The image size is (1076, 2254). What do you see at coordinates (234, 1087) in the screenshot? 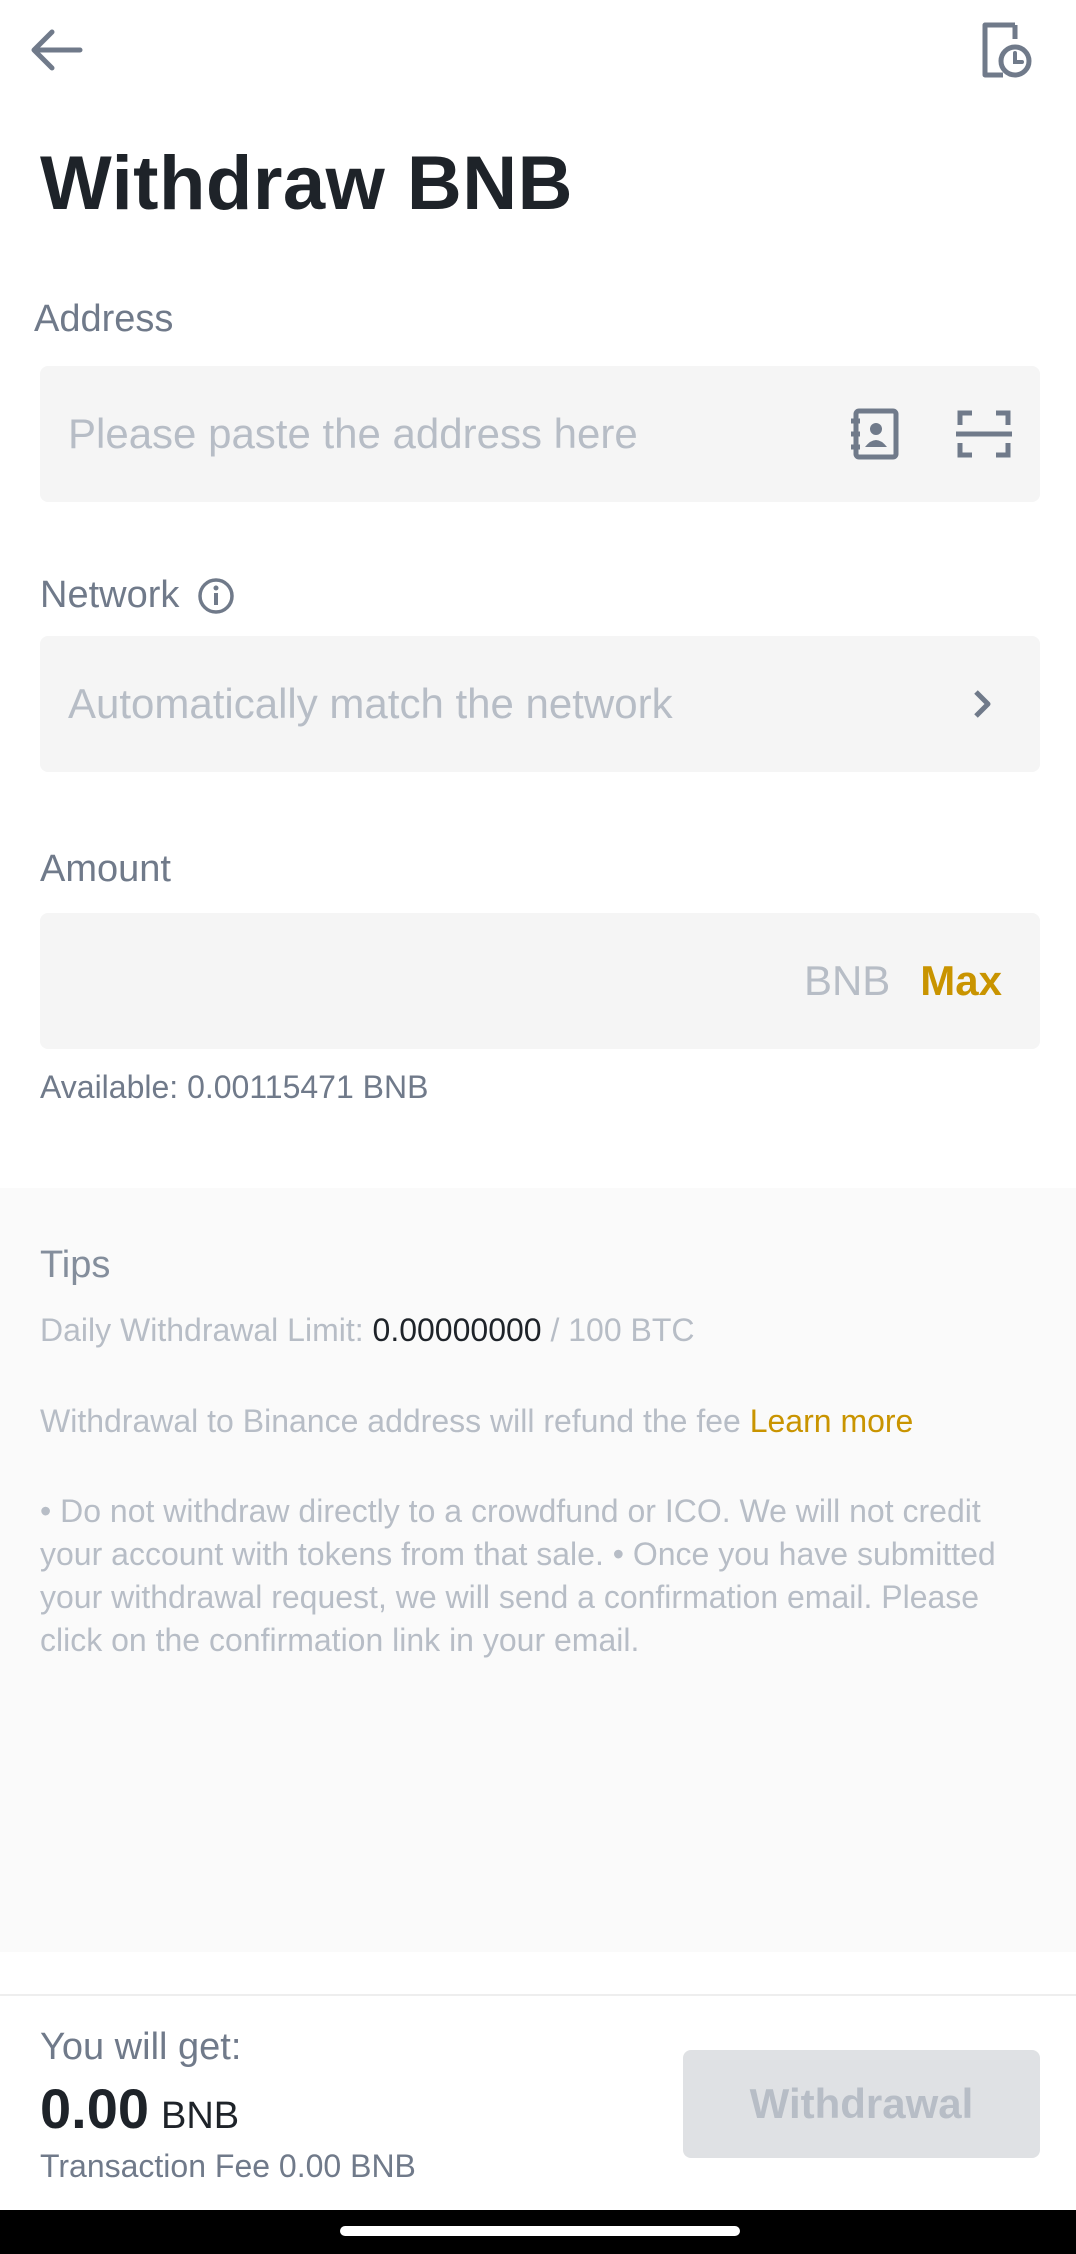
I see `available-balance: Available: 0.00115471 BNB` at bounding box center [234, 1087].